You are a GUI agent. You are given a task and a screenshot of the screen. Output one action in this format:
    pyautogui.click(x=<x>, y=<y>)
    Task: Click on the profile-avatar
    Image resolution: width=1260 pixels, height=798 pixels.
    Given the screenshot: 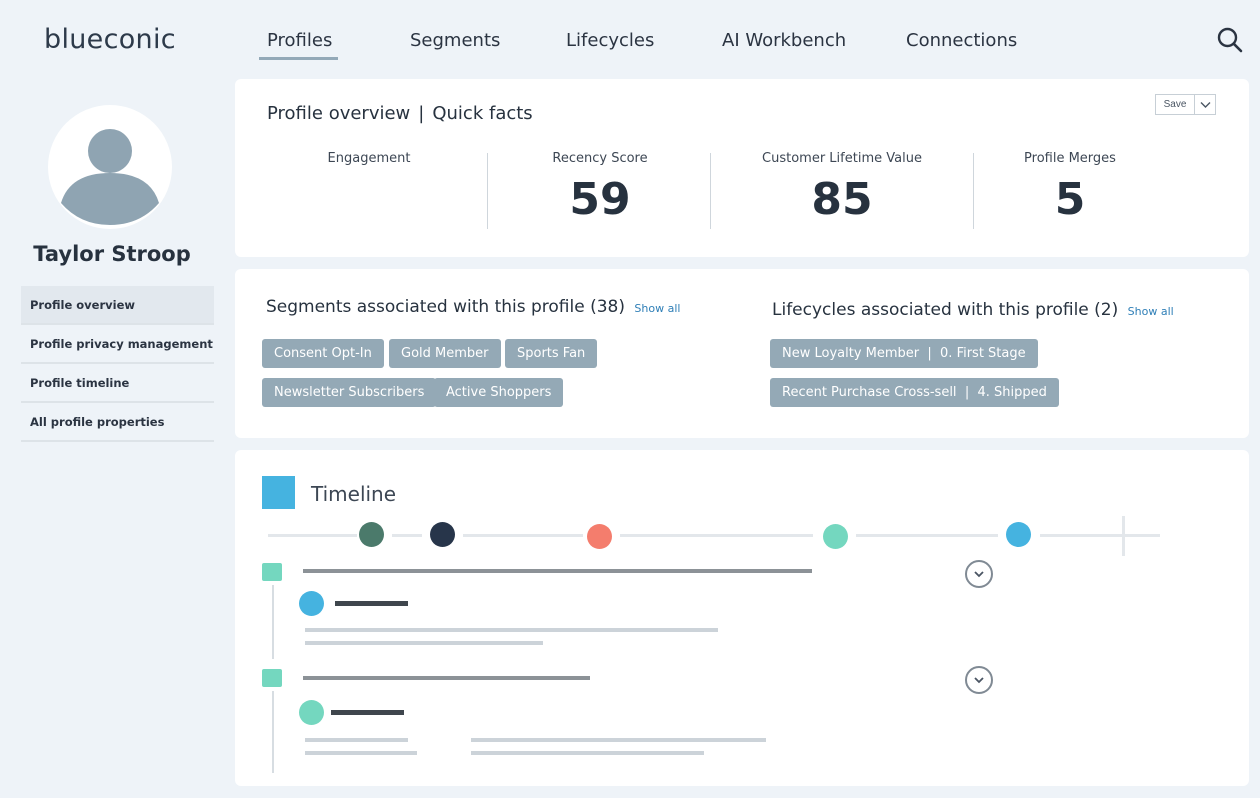 What is the action you would take?
    pyautogui.click(x=110, y=167)
    